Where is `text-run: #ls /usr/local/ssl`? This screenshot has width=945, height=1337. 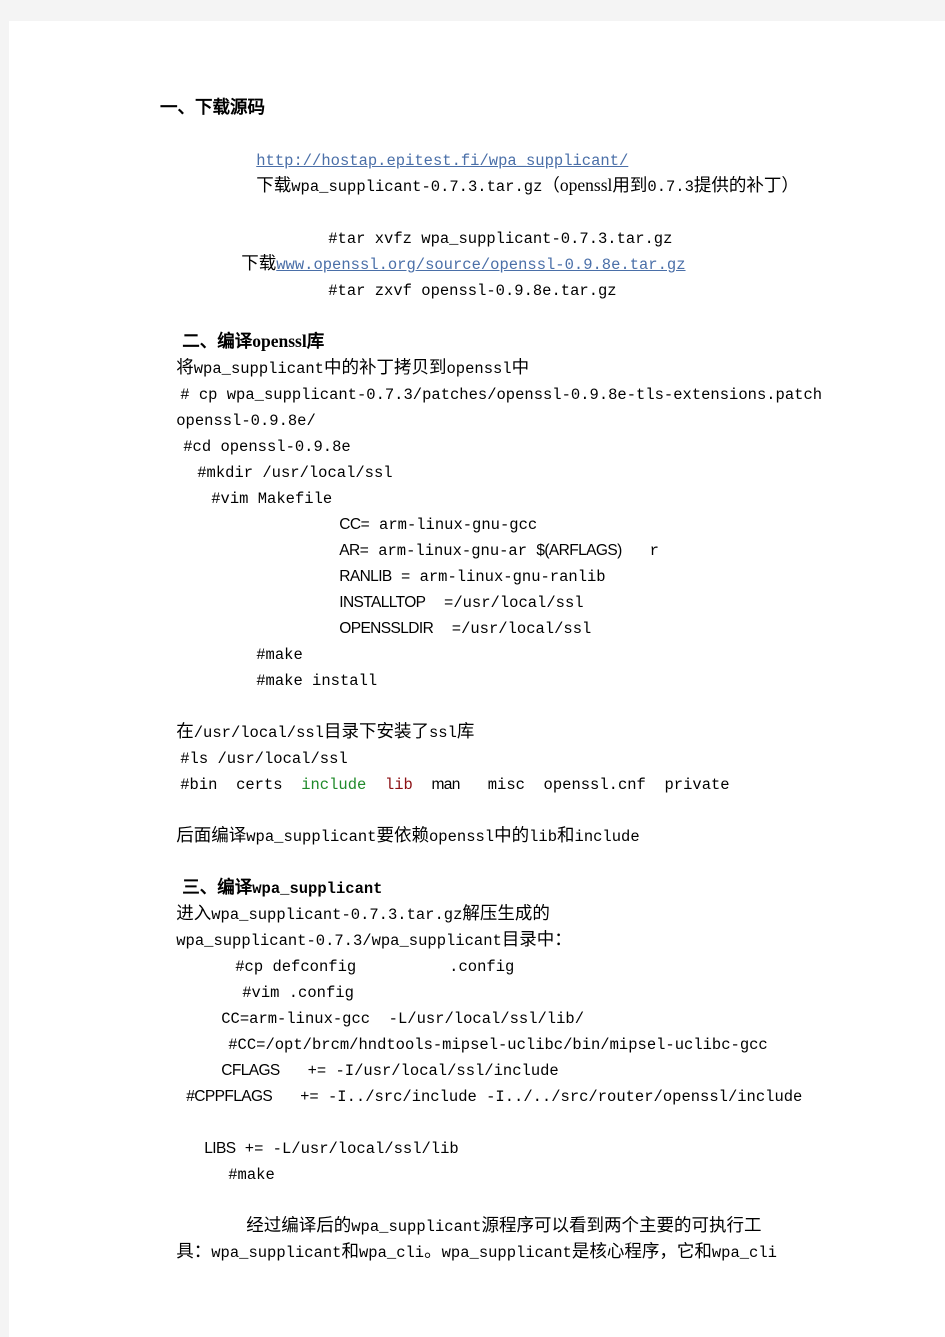 text-run: #ls /usr/local/ssl is located at coordinates (264, 759).